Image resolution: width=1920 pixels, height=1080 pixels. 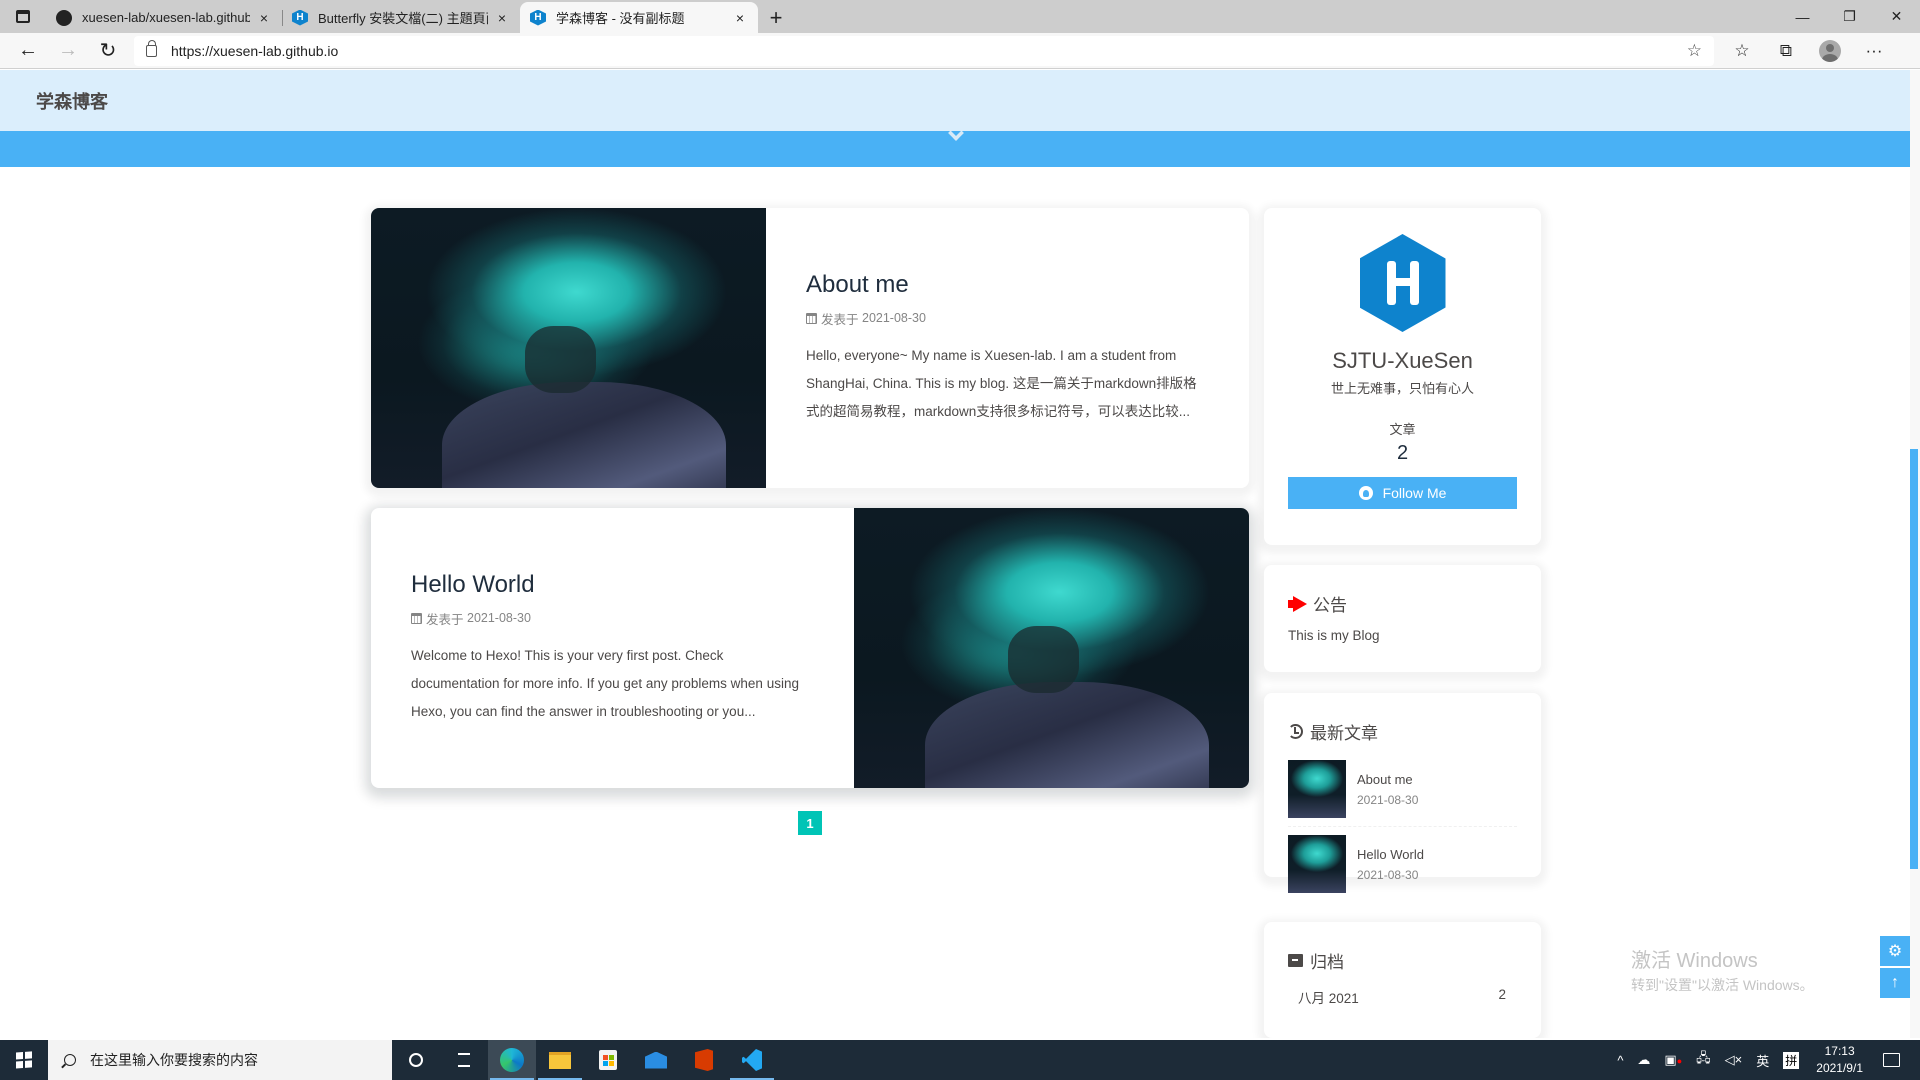 What do you see at coordinates (151, 48) in the screenshot?
I see `lock-icon` at bounding box center [151, 48].